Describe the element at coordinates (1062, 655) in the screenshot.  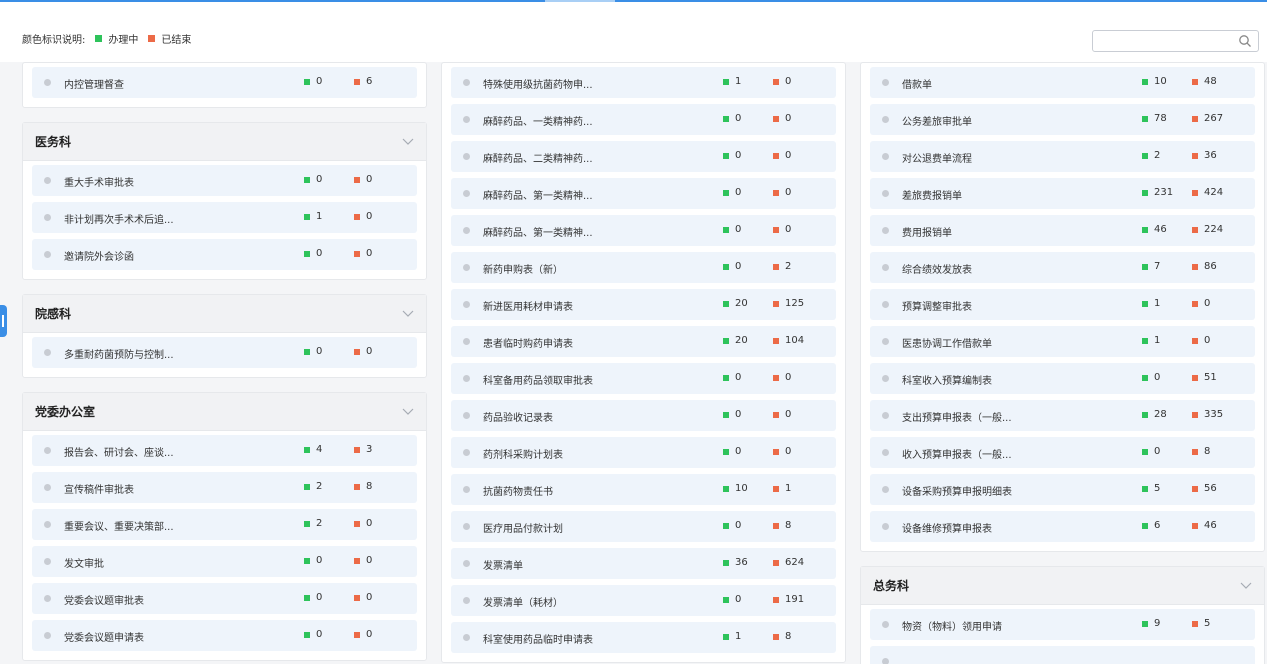
I see `workflow-item` at that location.